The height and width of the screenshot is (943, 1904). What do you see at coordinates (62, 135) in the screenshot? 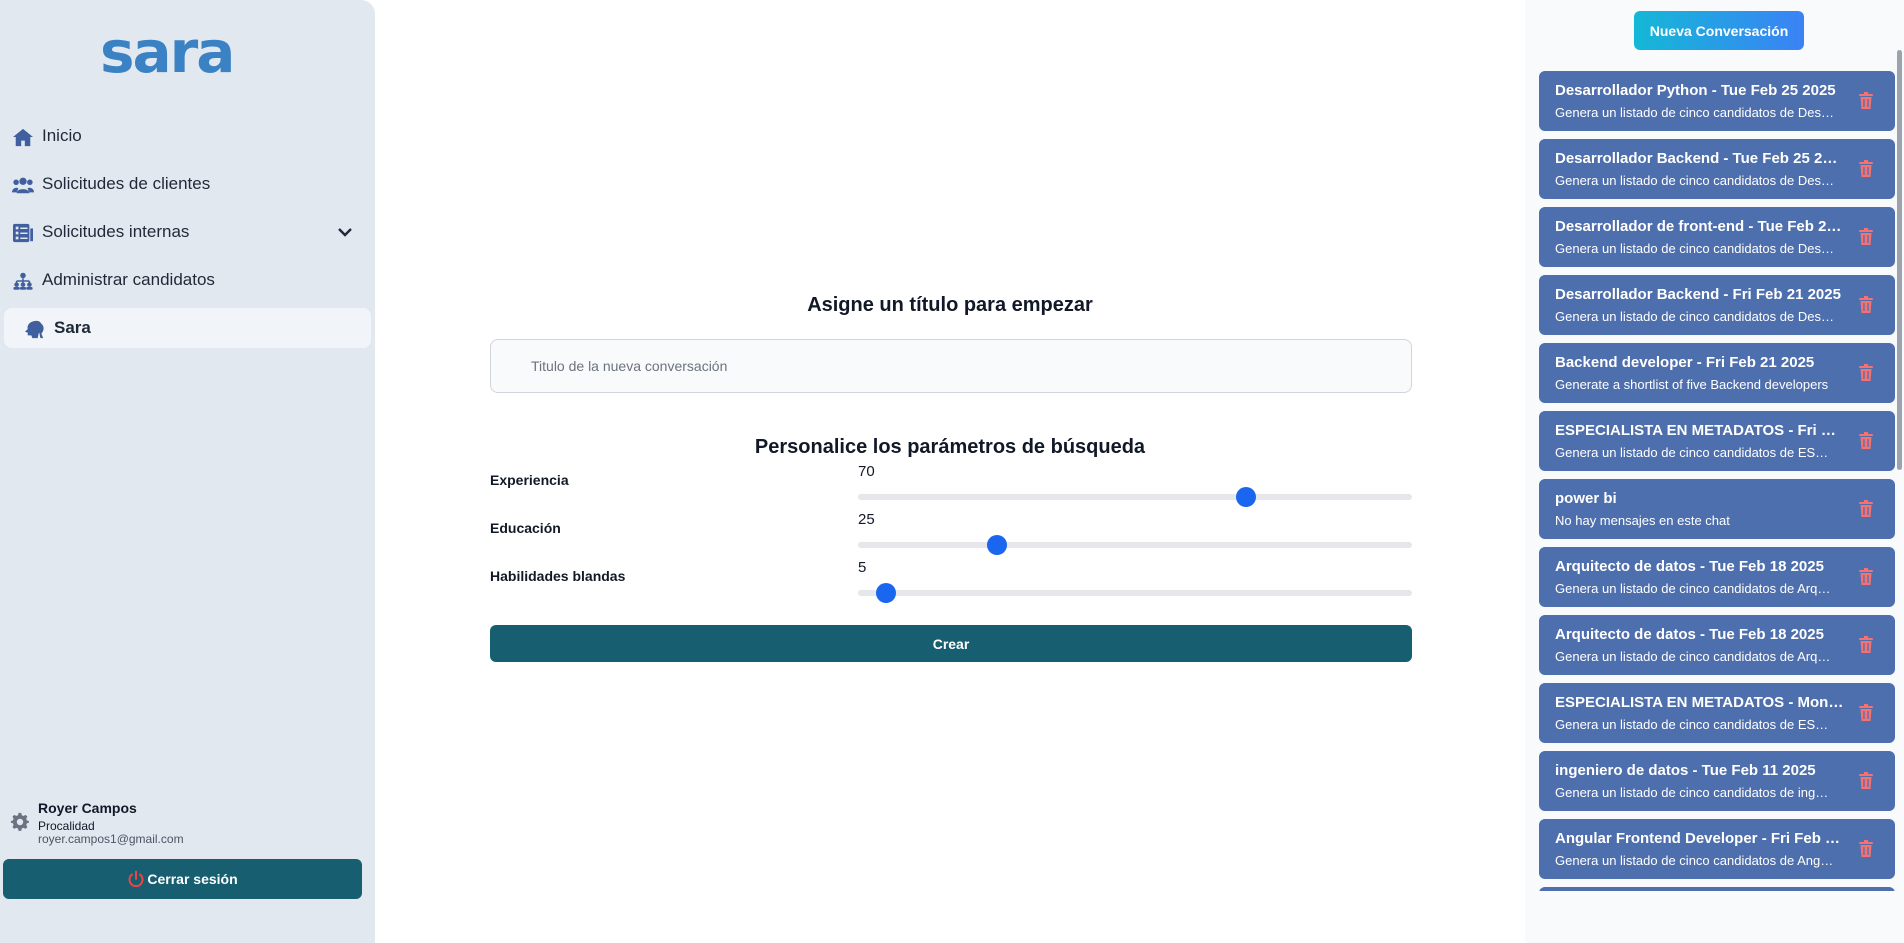
I see `sidebar-item-label: Inicio` at bounding box center [62, 135].